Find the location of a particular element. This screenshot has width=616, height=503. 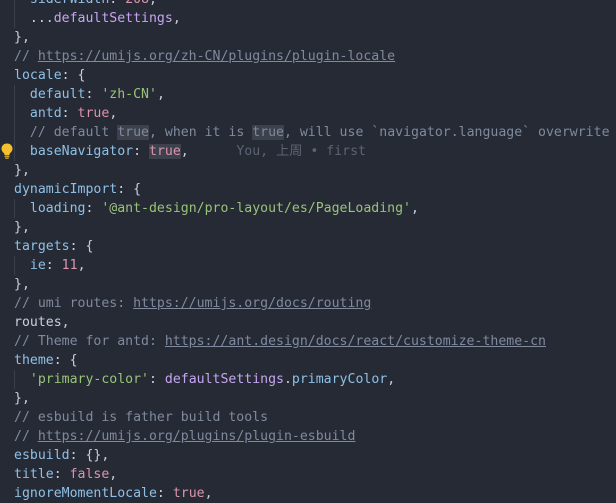

code-token: targets is located at coordinates (42, 246).